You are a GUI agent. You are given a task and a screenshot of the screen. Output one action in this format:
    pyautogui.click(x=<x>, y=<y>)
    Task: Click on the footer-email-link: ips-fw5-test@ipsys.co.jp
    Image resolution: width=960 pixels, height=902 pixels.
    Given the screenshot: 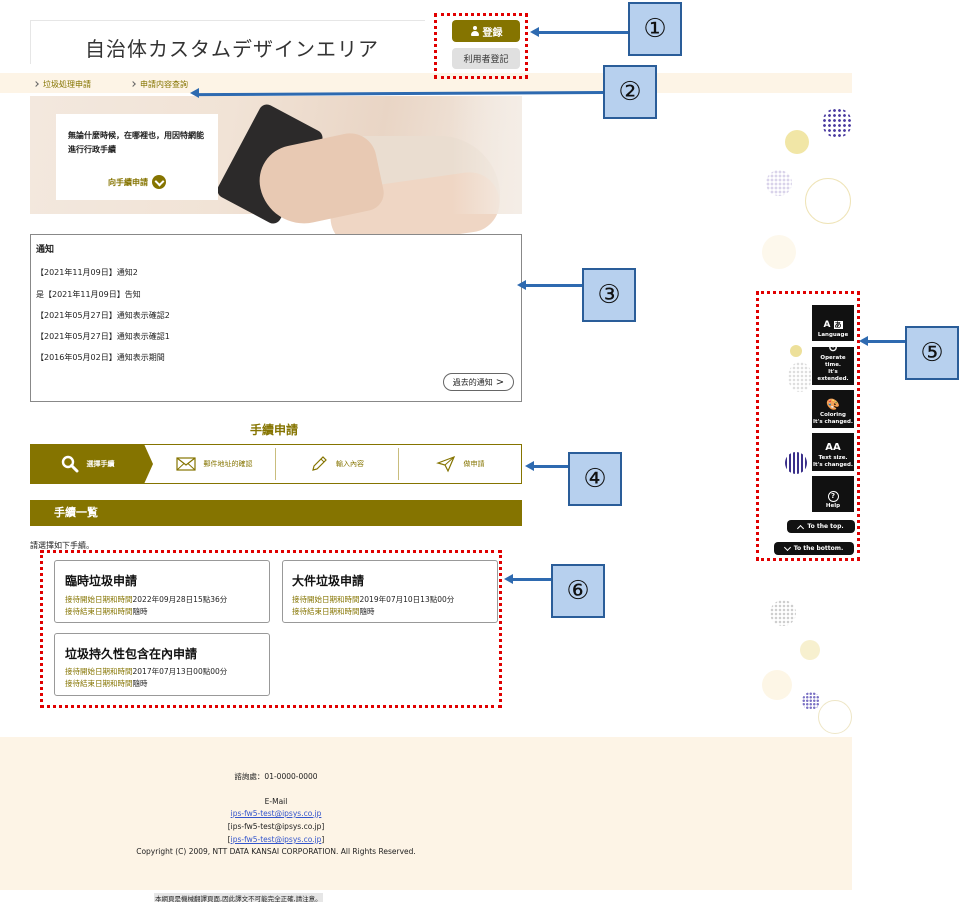 What is the action you would take?
    pyautogui.click(x=276, y=813)
    